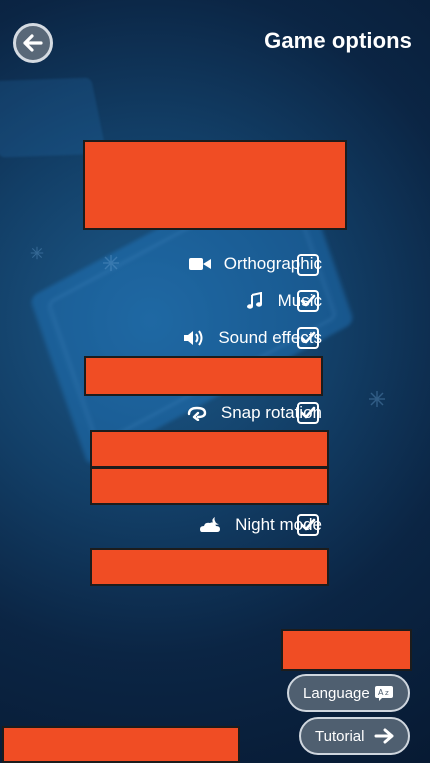  What do you see at coordinates (381, 692) in the screenshot?
I see `svg-text: A` at bounding box center [381, 692].